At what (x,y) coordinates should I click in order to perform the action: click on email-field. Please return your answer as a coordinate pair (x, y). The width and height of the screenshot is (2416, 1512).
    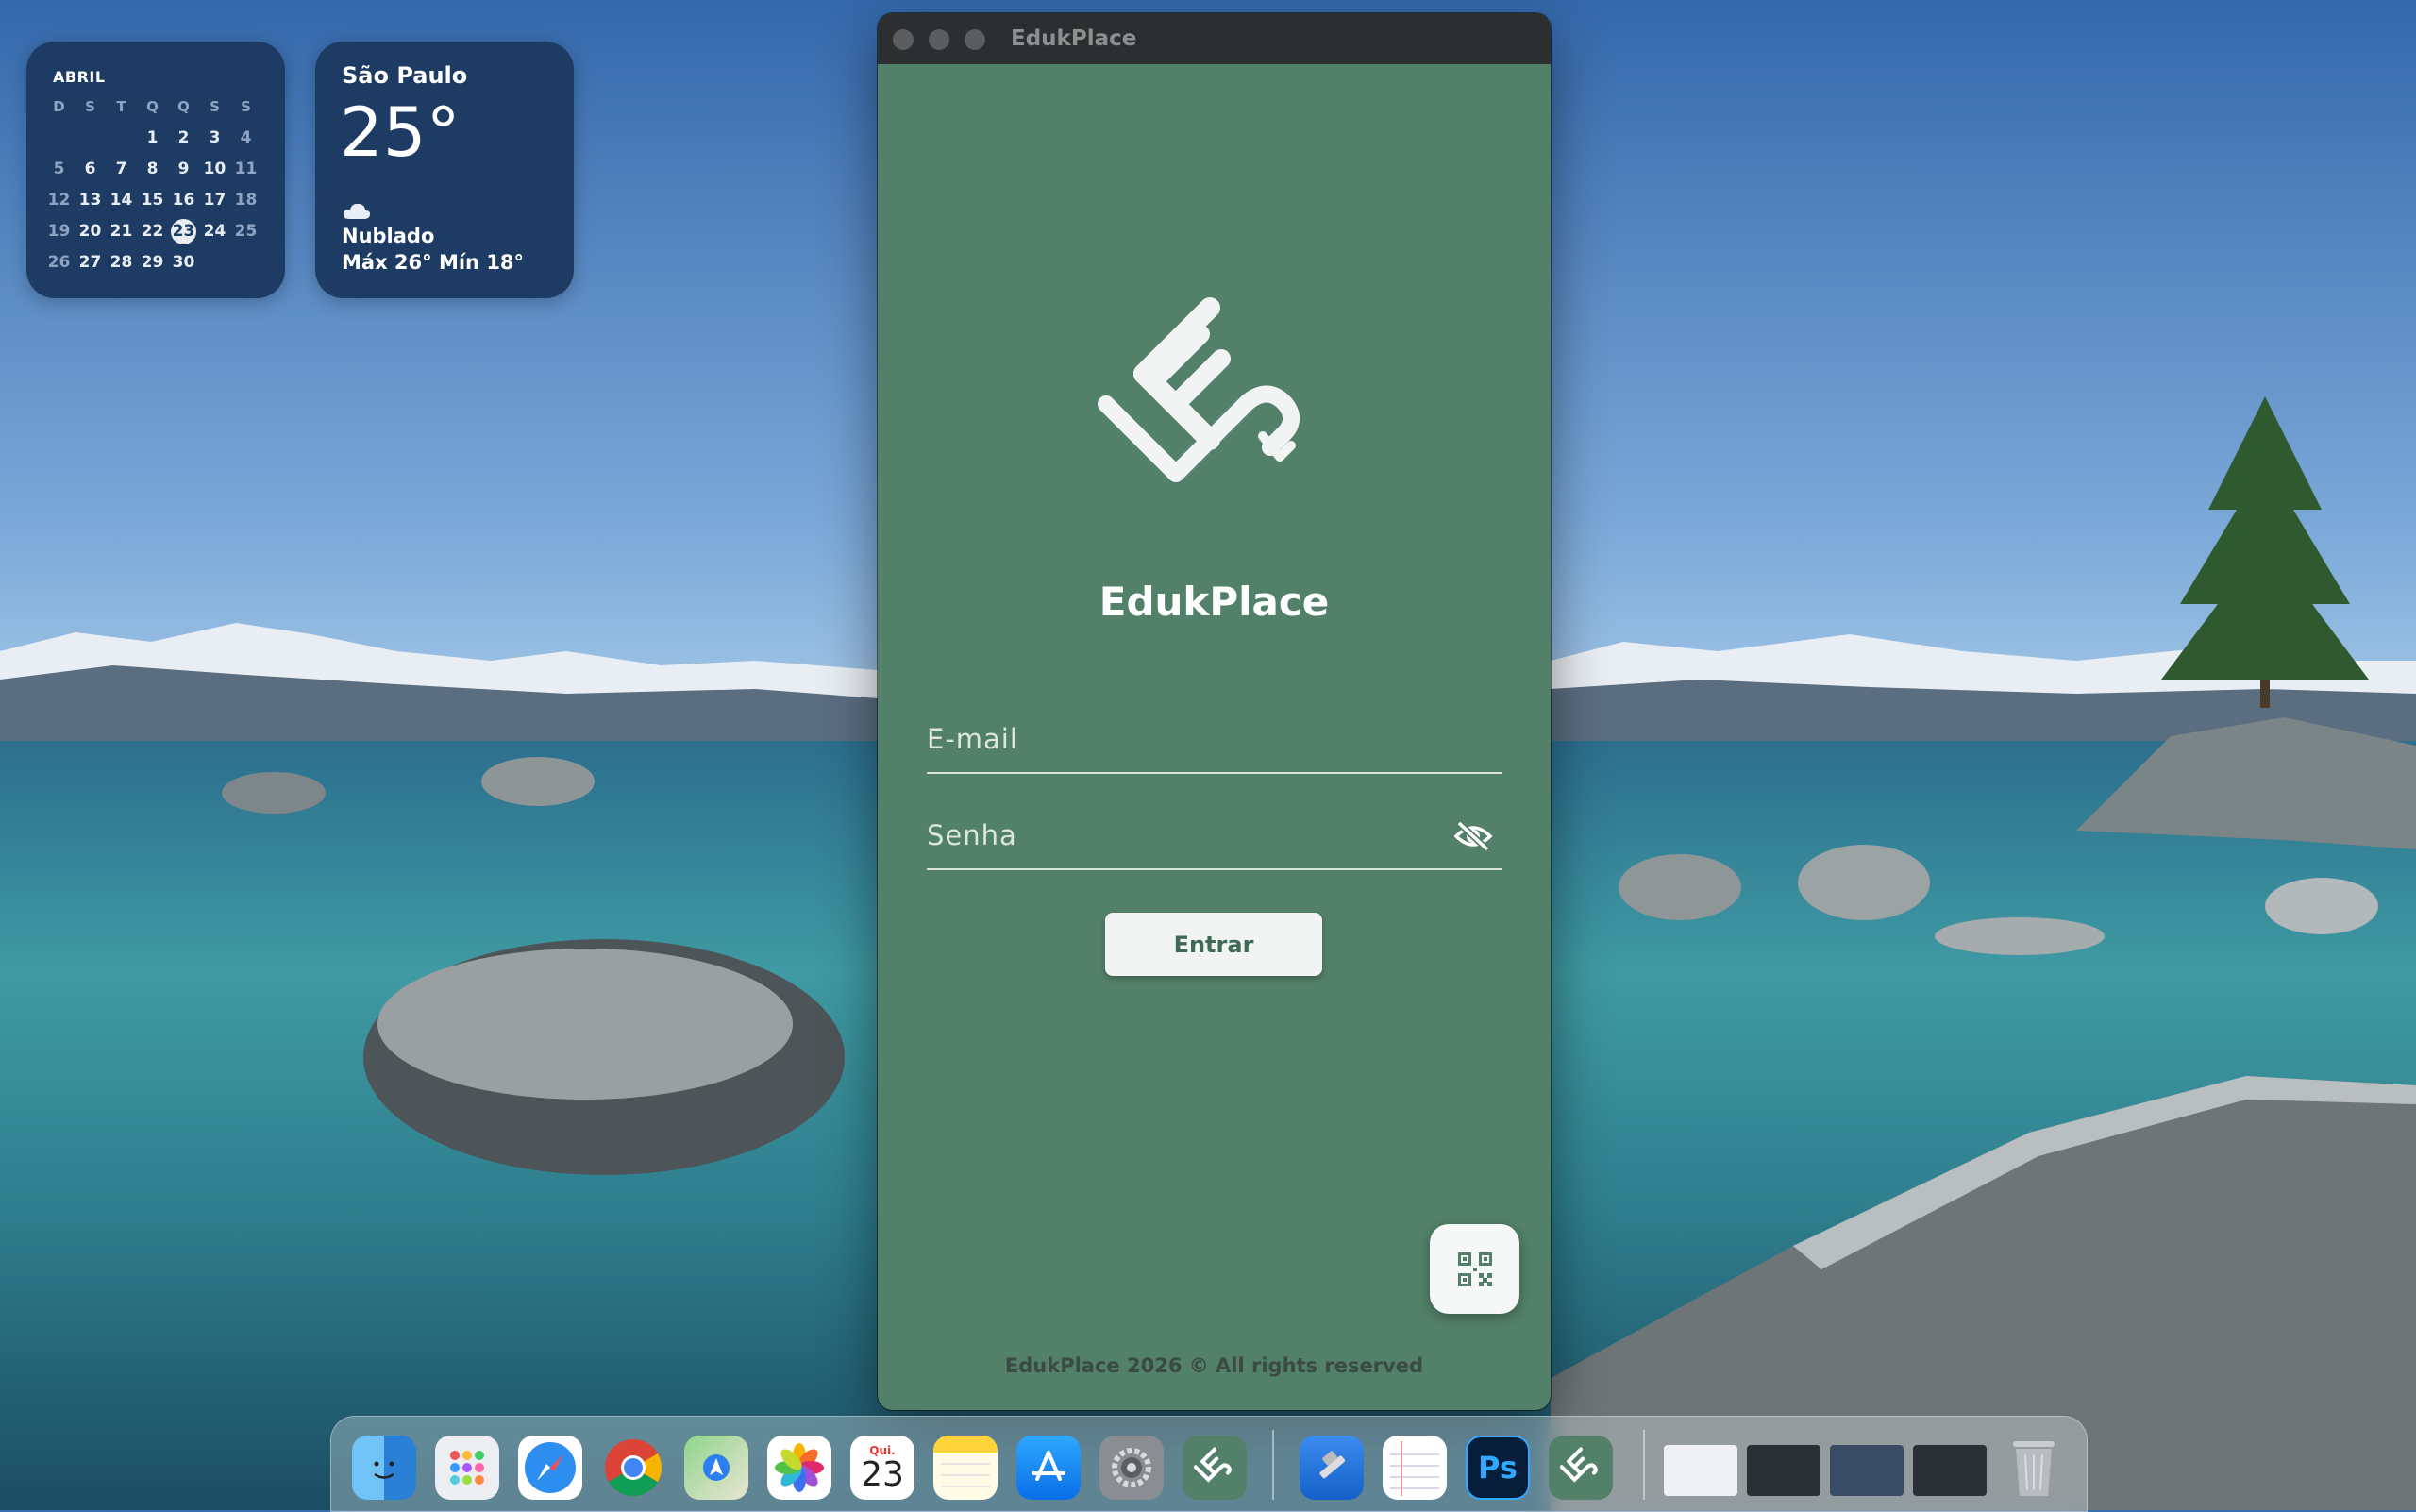
    Looking at the image, I should click on (1214, 740).